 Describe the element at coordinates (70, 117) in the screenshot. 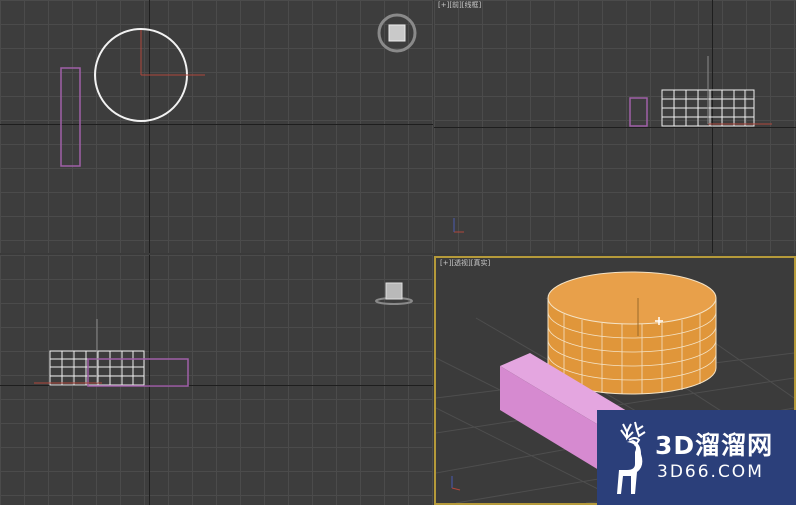

I see `box-outline-top` at that location.